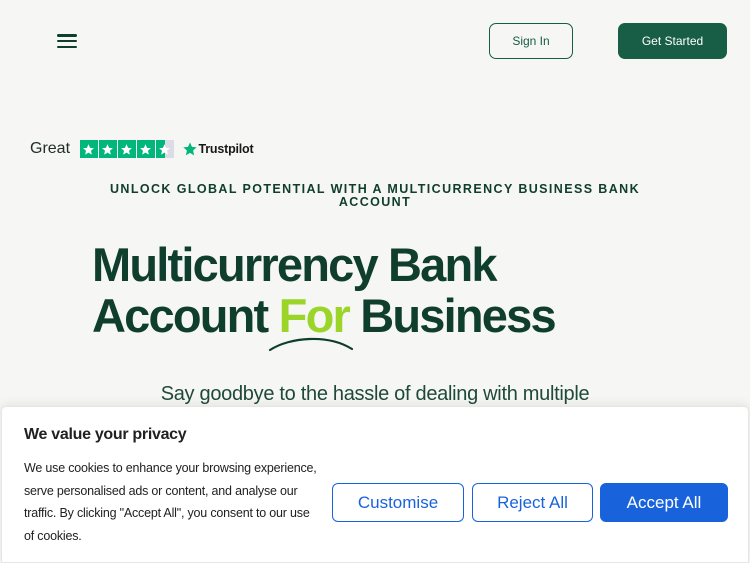 This screenshot has width=750, height=563. What do you see at coordinates (311, 344) in the screenshot?
I see `underline-swoosh-icon` at bounding box center [311, 344].